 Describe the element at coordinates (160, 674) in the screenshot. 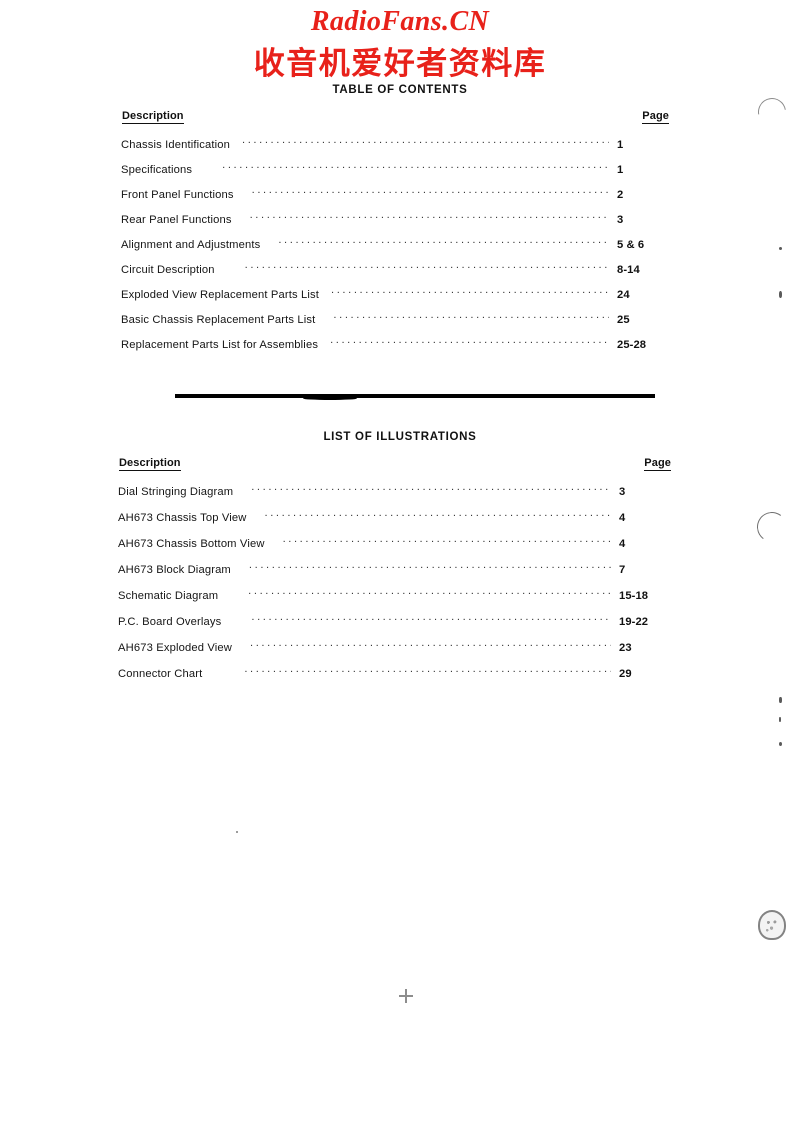

I see `illustration-entry-label: Connector Chart` at that location.